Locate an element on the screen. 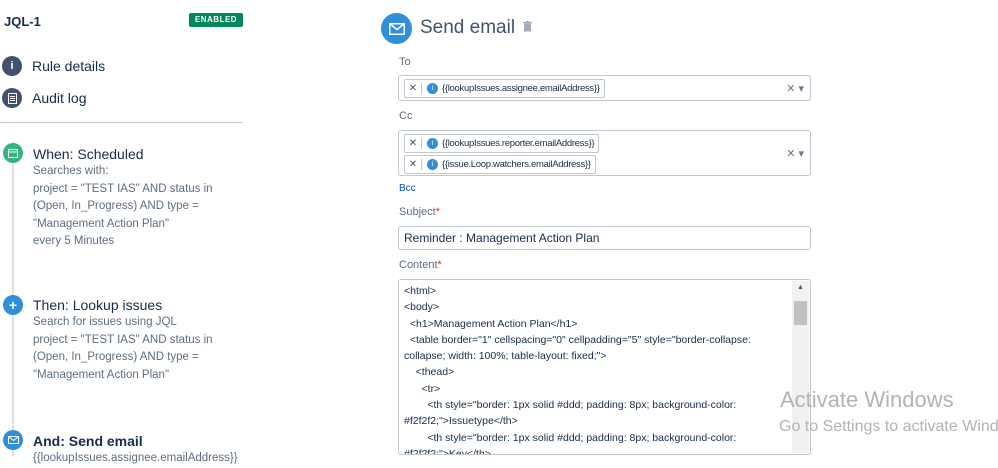  step-email-title: And: Send email is located at coordinates (88, 441).